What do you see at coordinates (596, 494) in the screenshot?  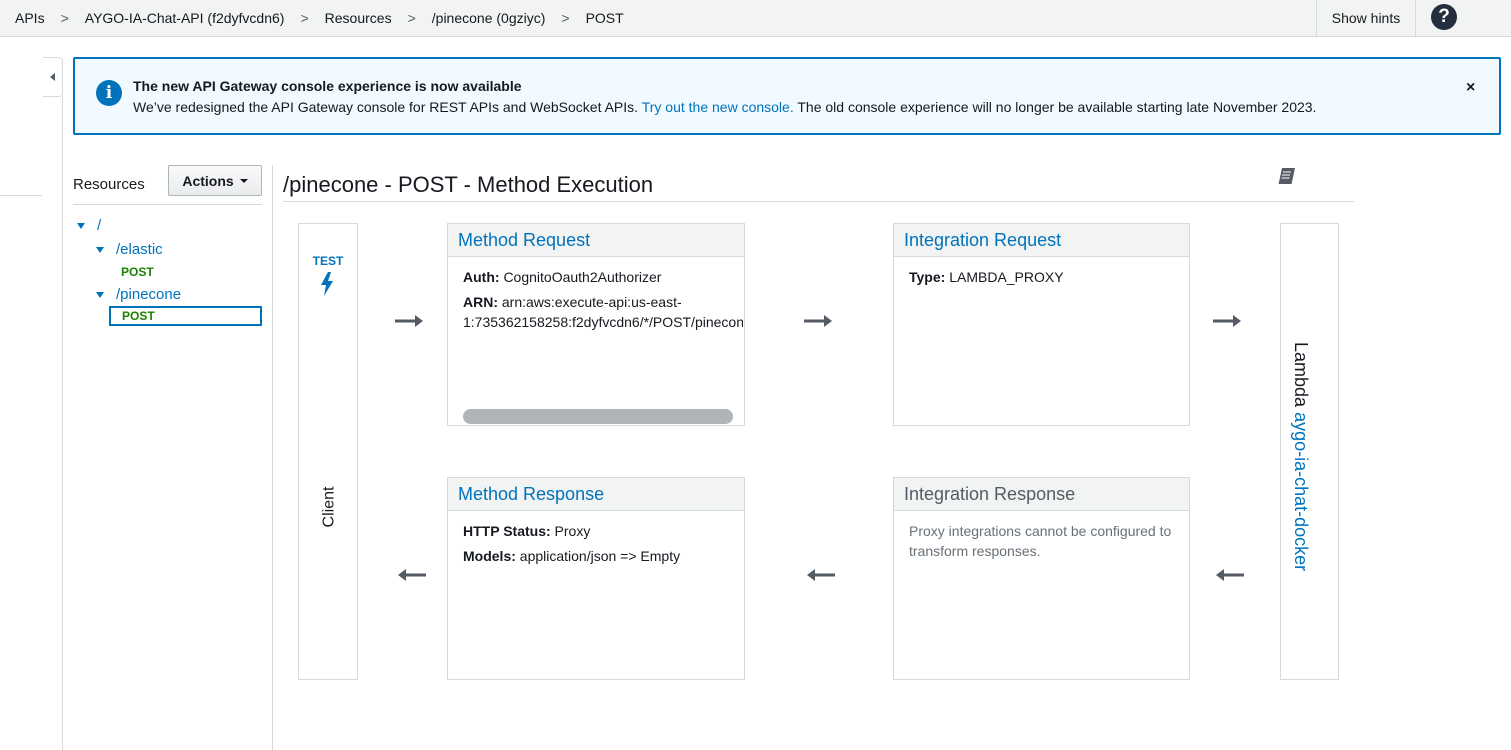 I see `method-response-title: Method Response` at bounding box center [596, 494].